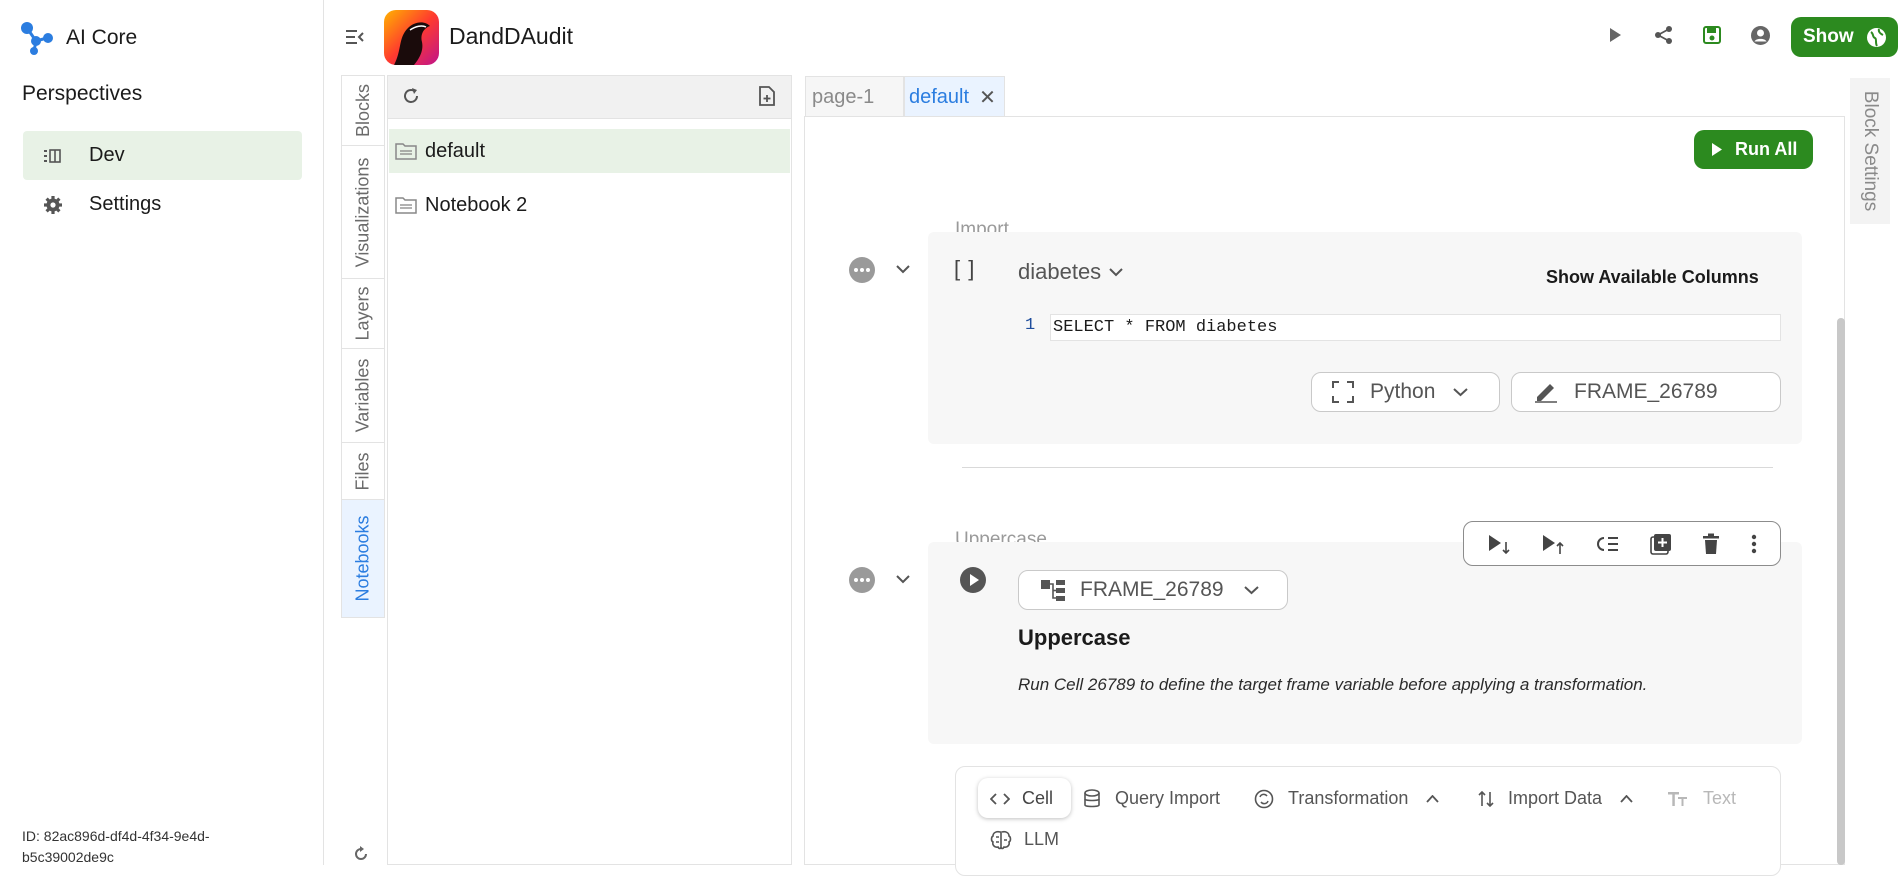 The width and height of the screenshot is (1902, 876). Describe the element at coordinates (1074, 637) in the screenshot. I see `transformation-heading: Uppercase` at that location.